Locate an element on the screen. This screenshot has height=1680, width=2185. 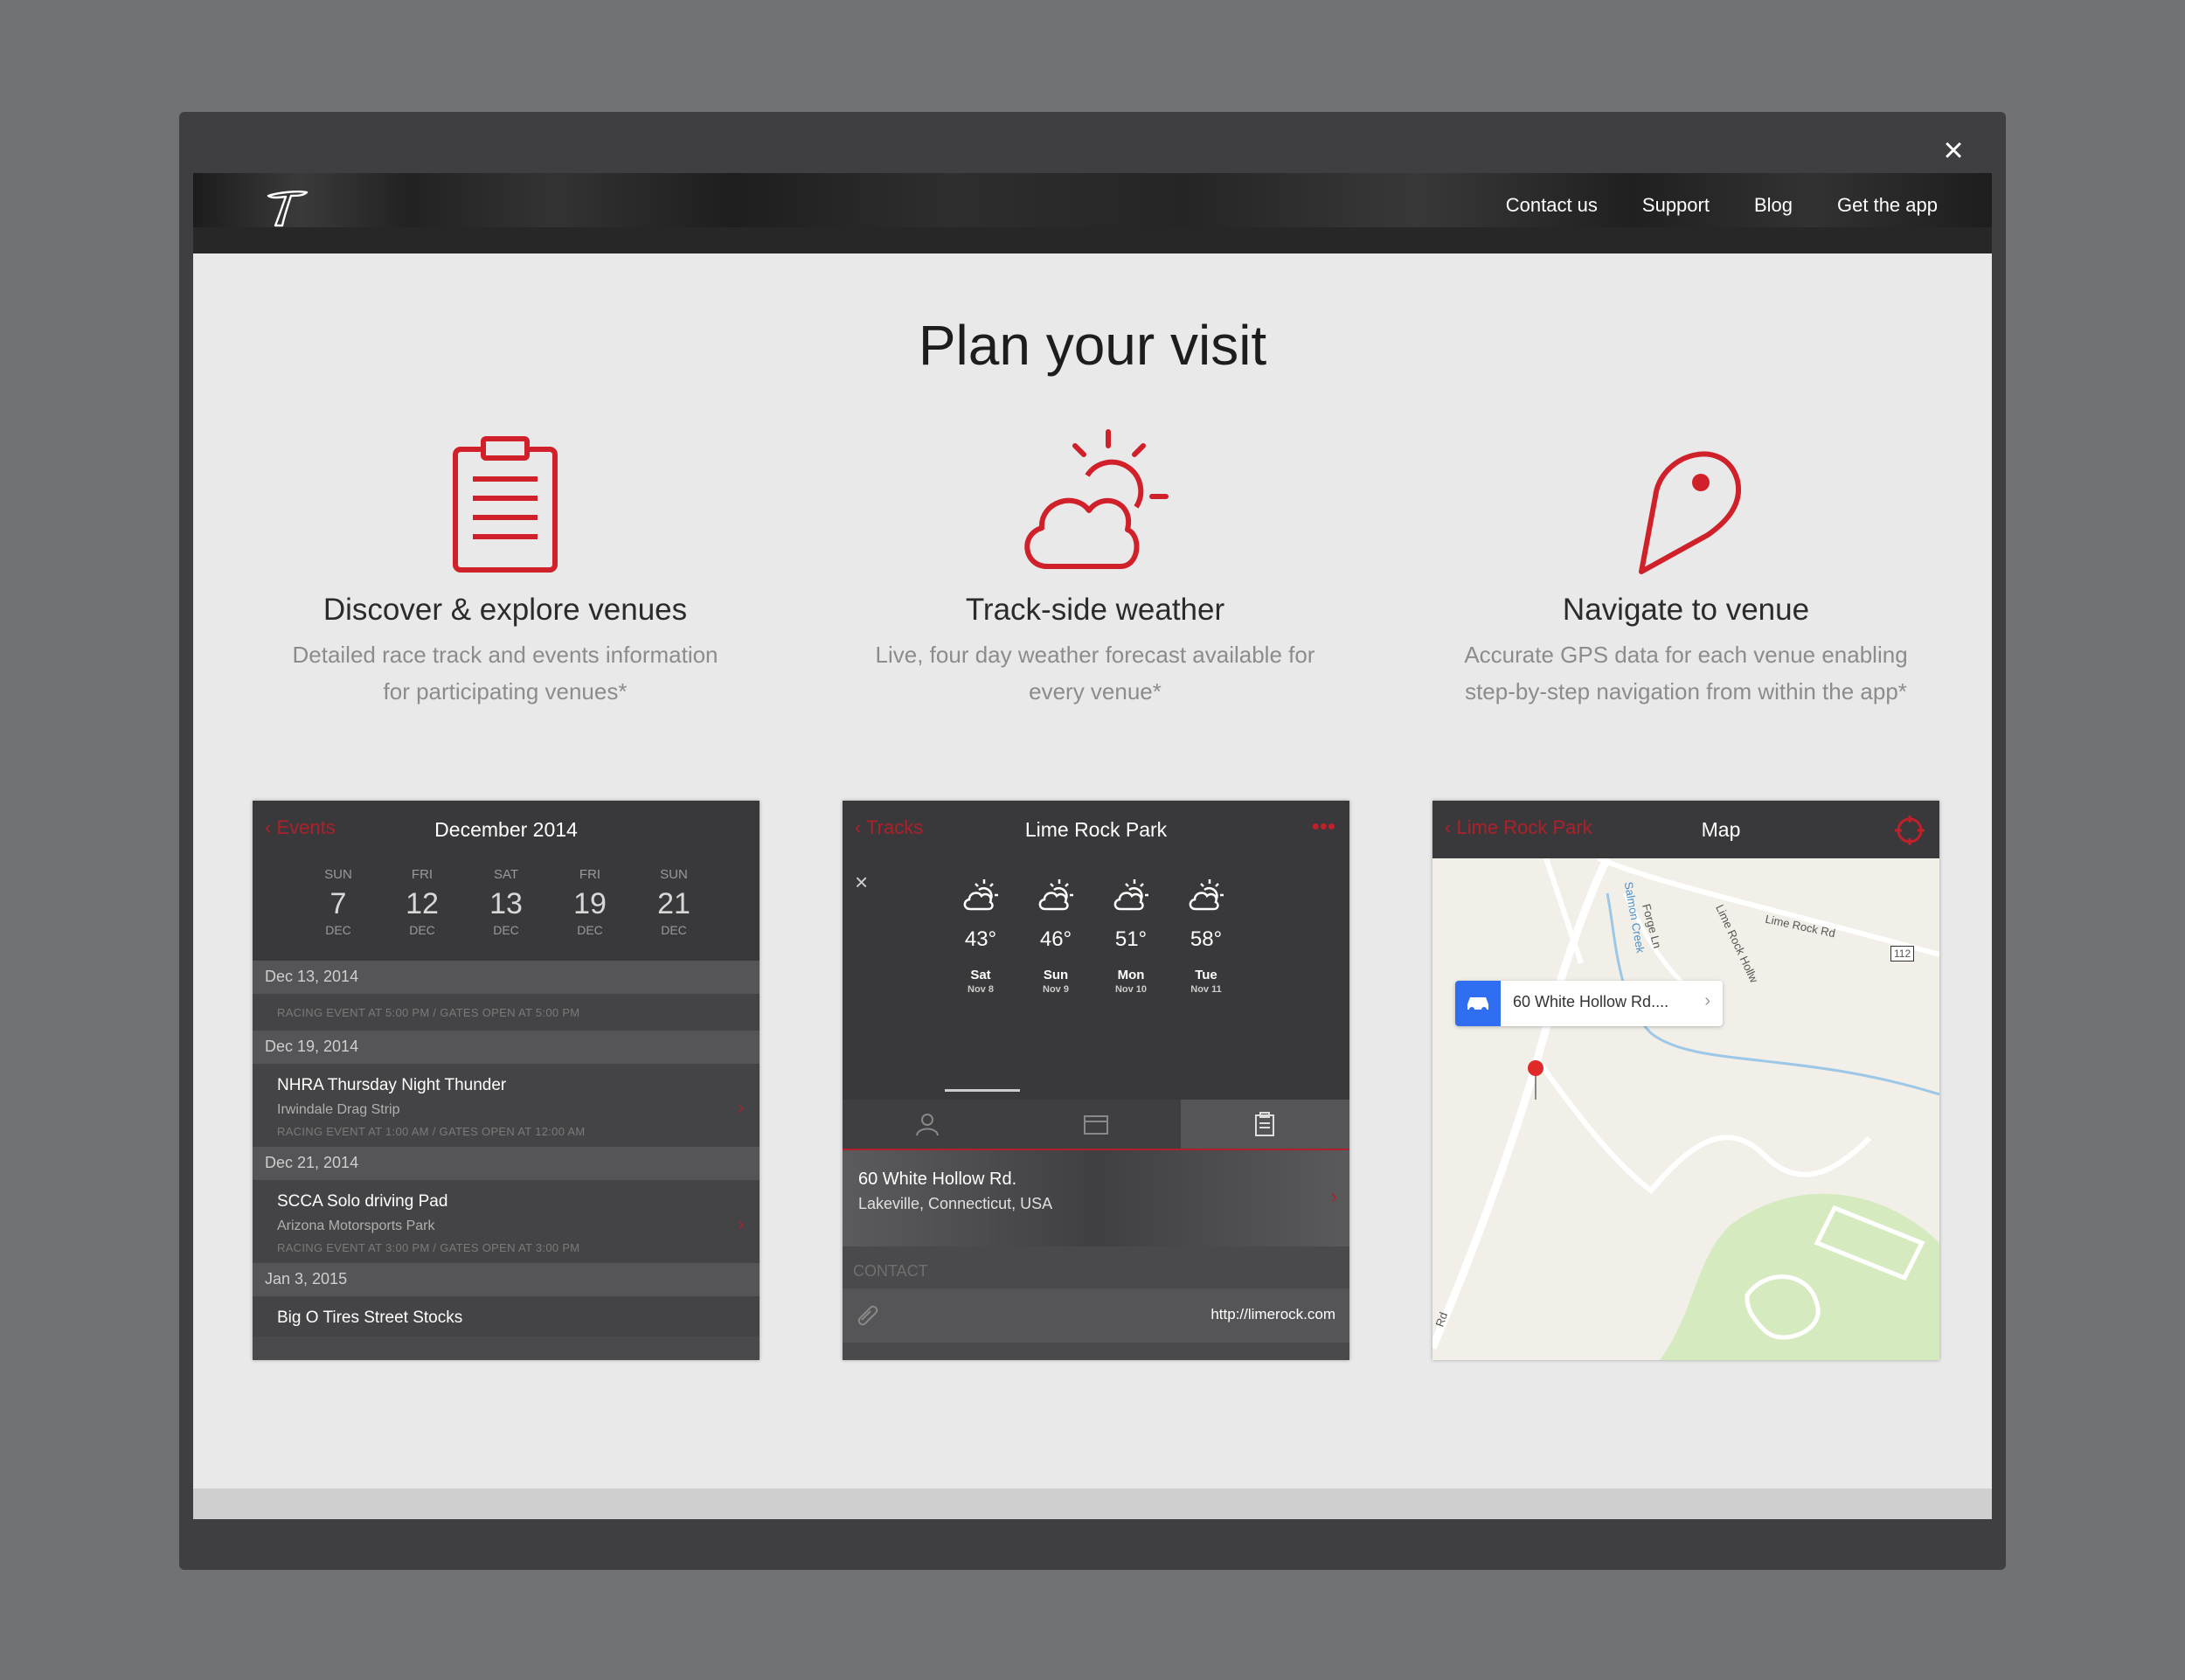
date-item: SUN 21 DEC is located at coordinates (674, 914).